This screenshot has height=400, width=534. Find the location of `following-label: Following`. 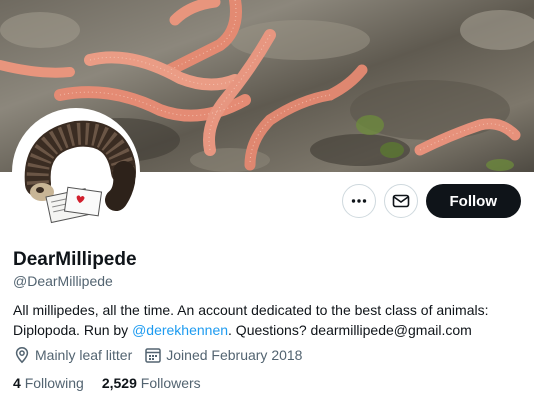

following-label: Following is located at coordinates (54, 383).